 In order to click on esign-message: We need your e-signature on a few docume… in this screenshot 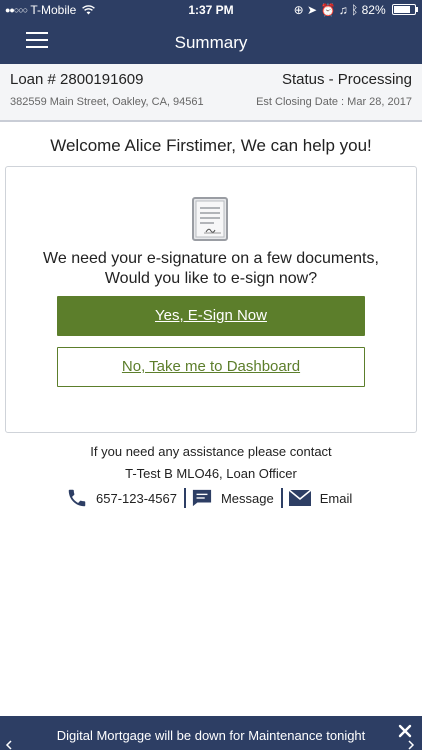, I will do `click(211, 268)`.